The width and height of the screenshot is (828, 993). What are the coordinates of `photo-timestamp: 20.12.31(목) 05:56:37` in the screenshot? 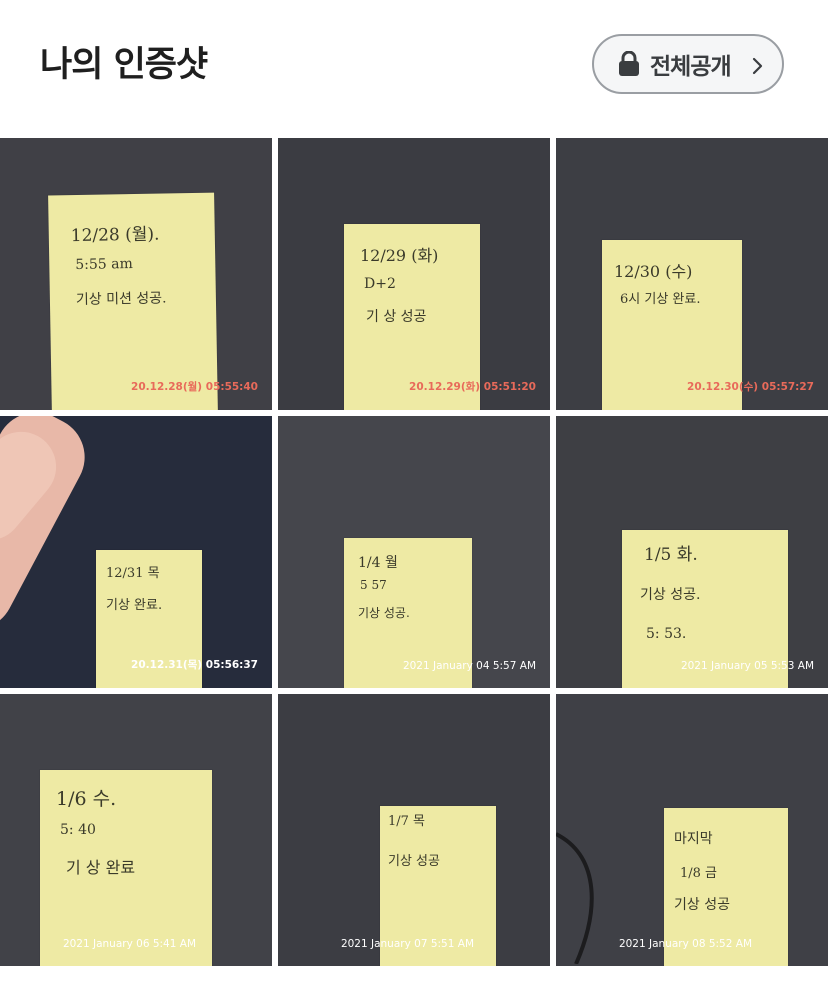 It's located at (194, 665).